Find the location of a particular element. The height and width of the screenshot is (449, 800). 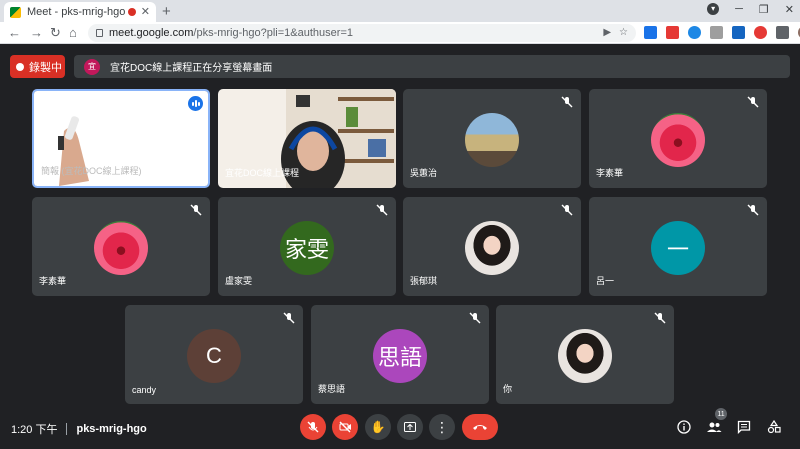

hang-up-icon is located at coordinates (480, 427).